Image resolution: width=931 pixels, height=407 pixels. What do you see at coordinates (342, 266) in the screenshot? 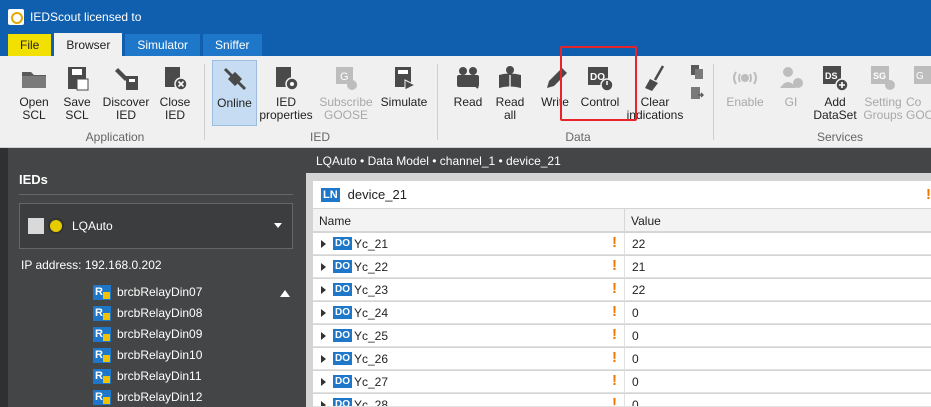
I see `do-badge: DO` at bounding box center [342, 266].